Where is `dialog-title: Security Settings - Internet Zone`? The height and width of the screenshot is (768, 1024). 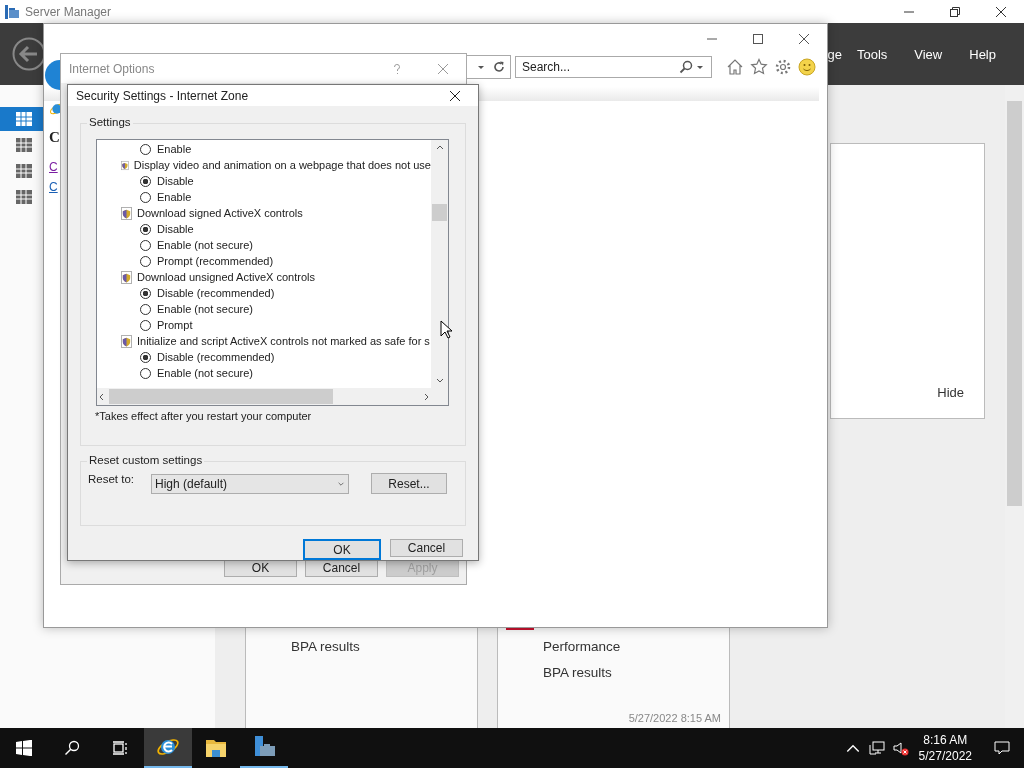 dialog-title: Security Settings - Internet Zone is located at coordinates (162, 95).